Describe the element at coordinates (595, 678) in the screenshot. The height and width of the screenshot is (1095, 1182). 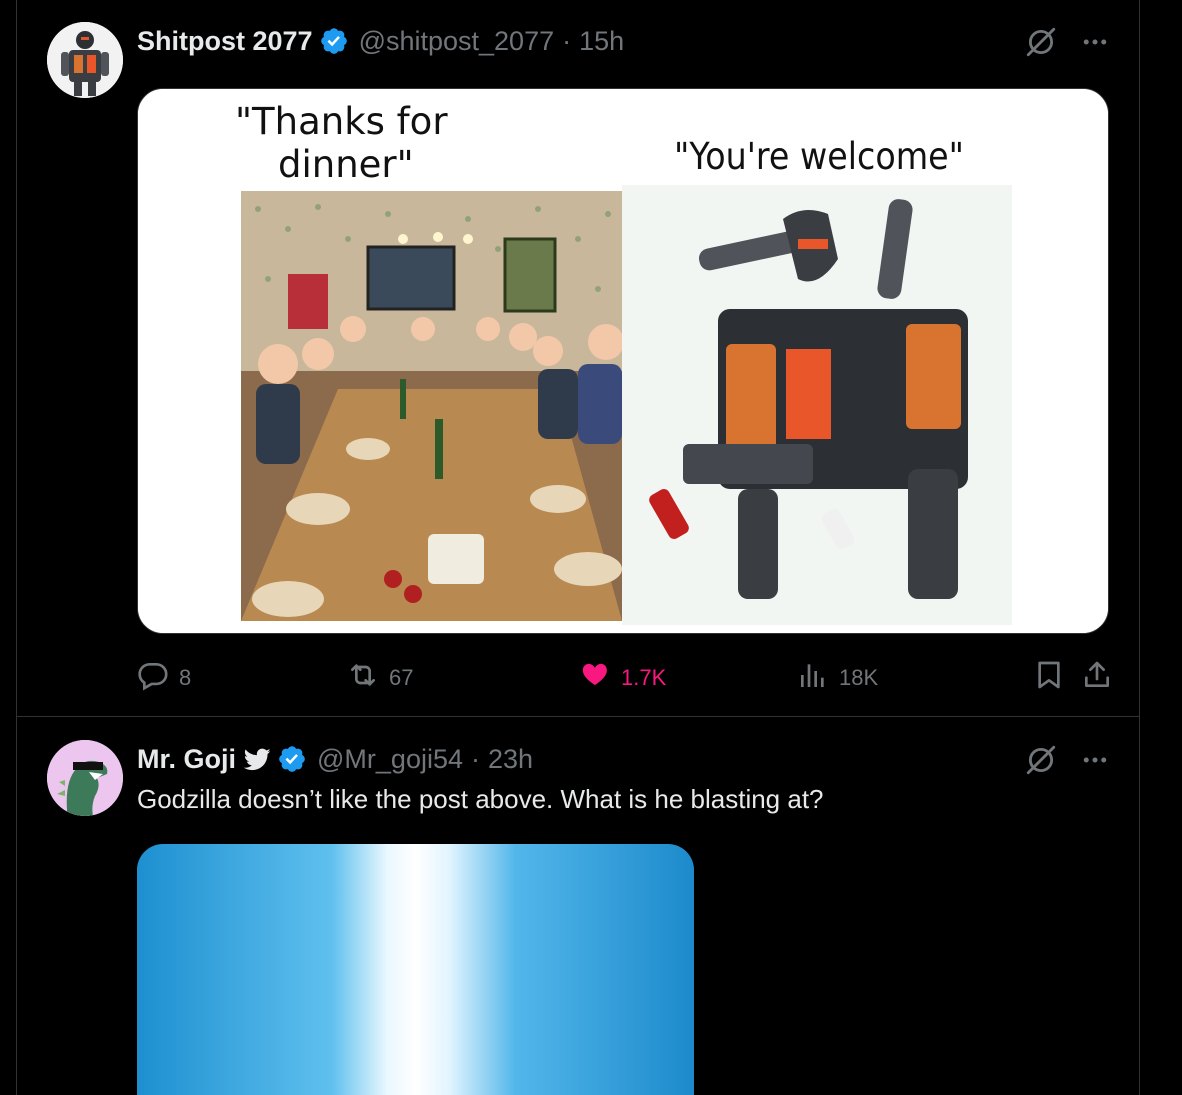
I see `heart-icon` at that location.